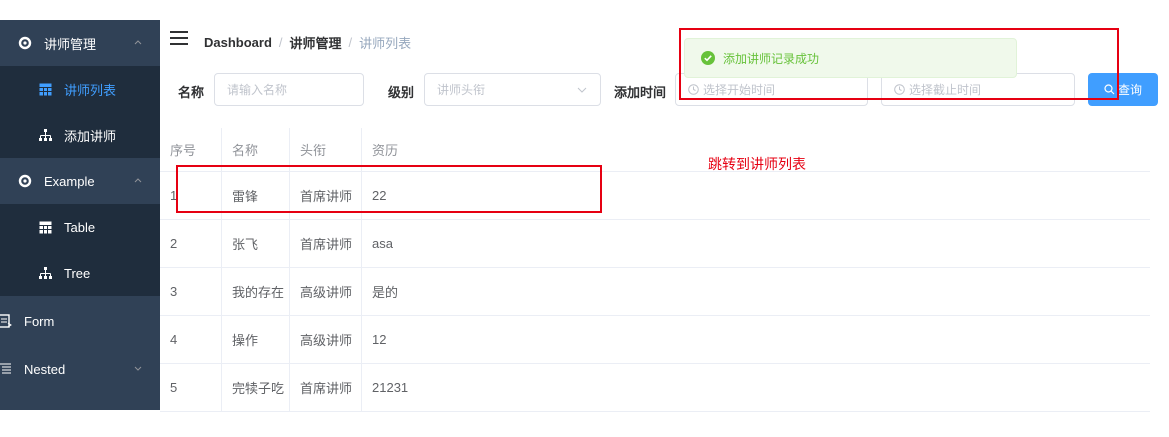  I want to click on name-input: 请输入名称, so click(289, 89).